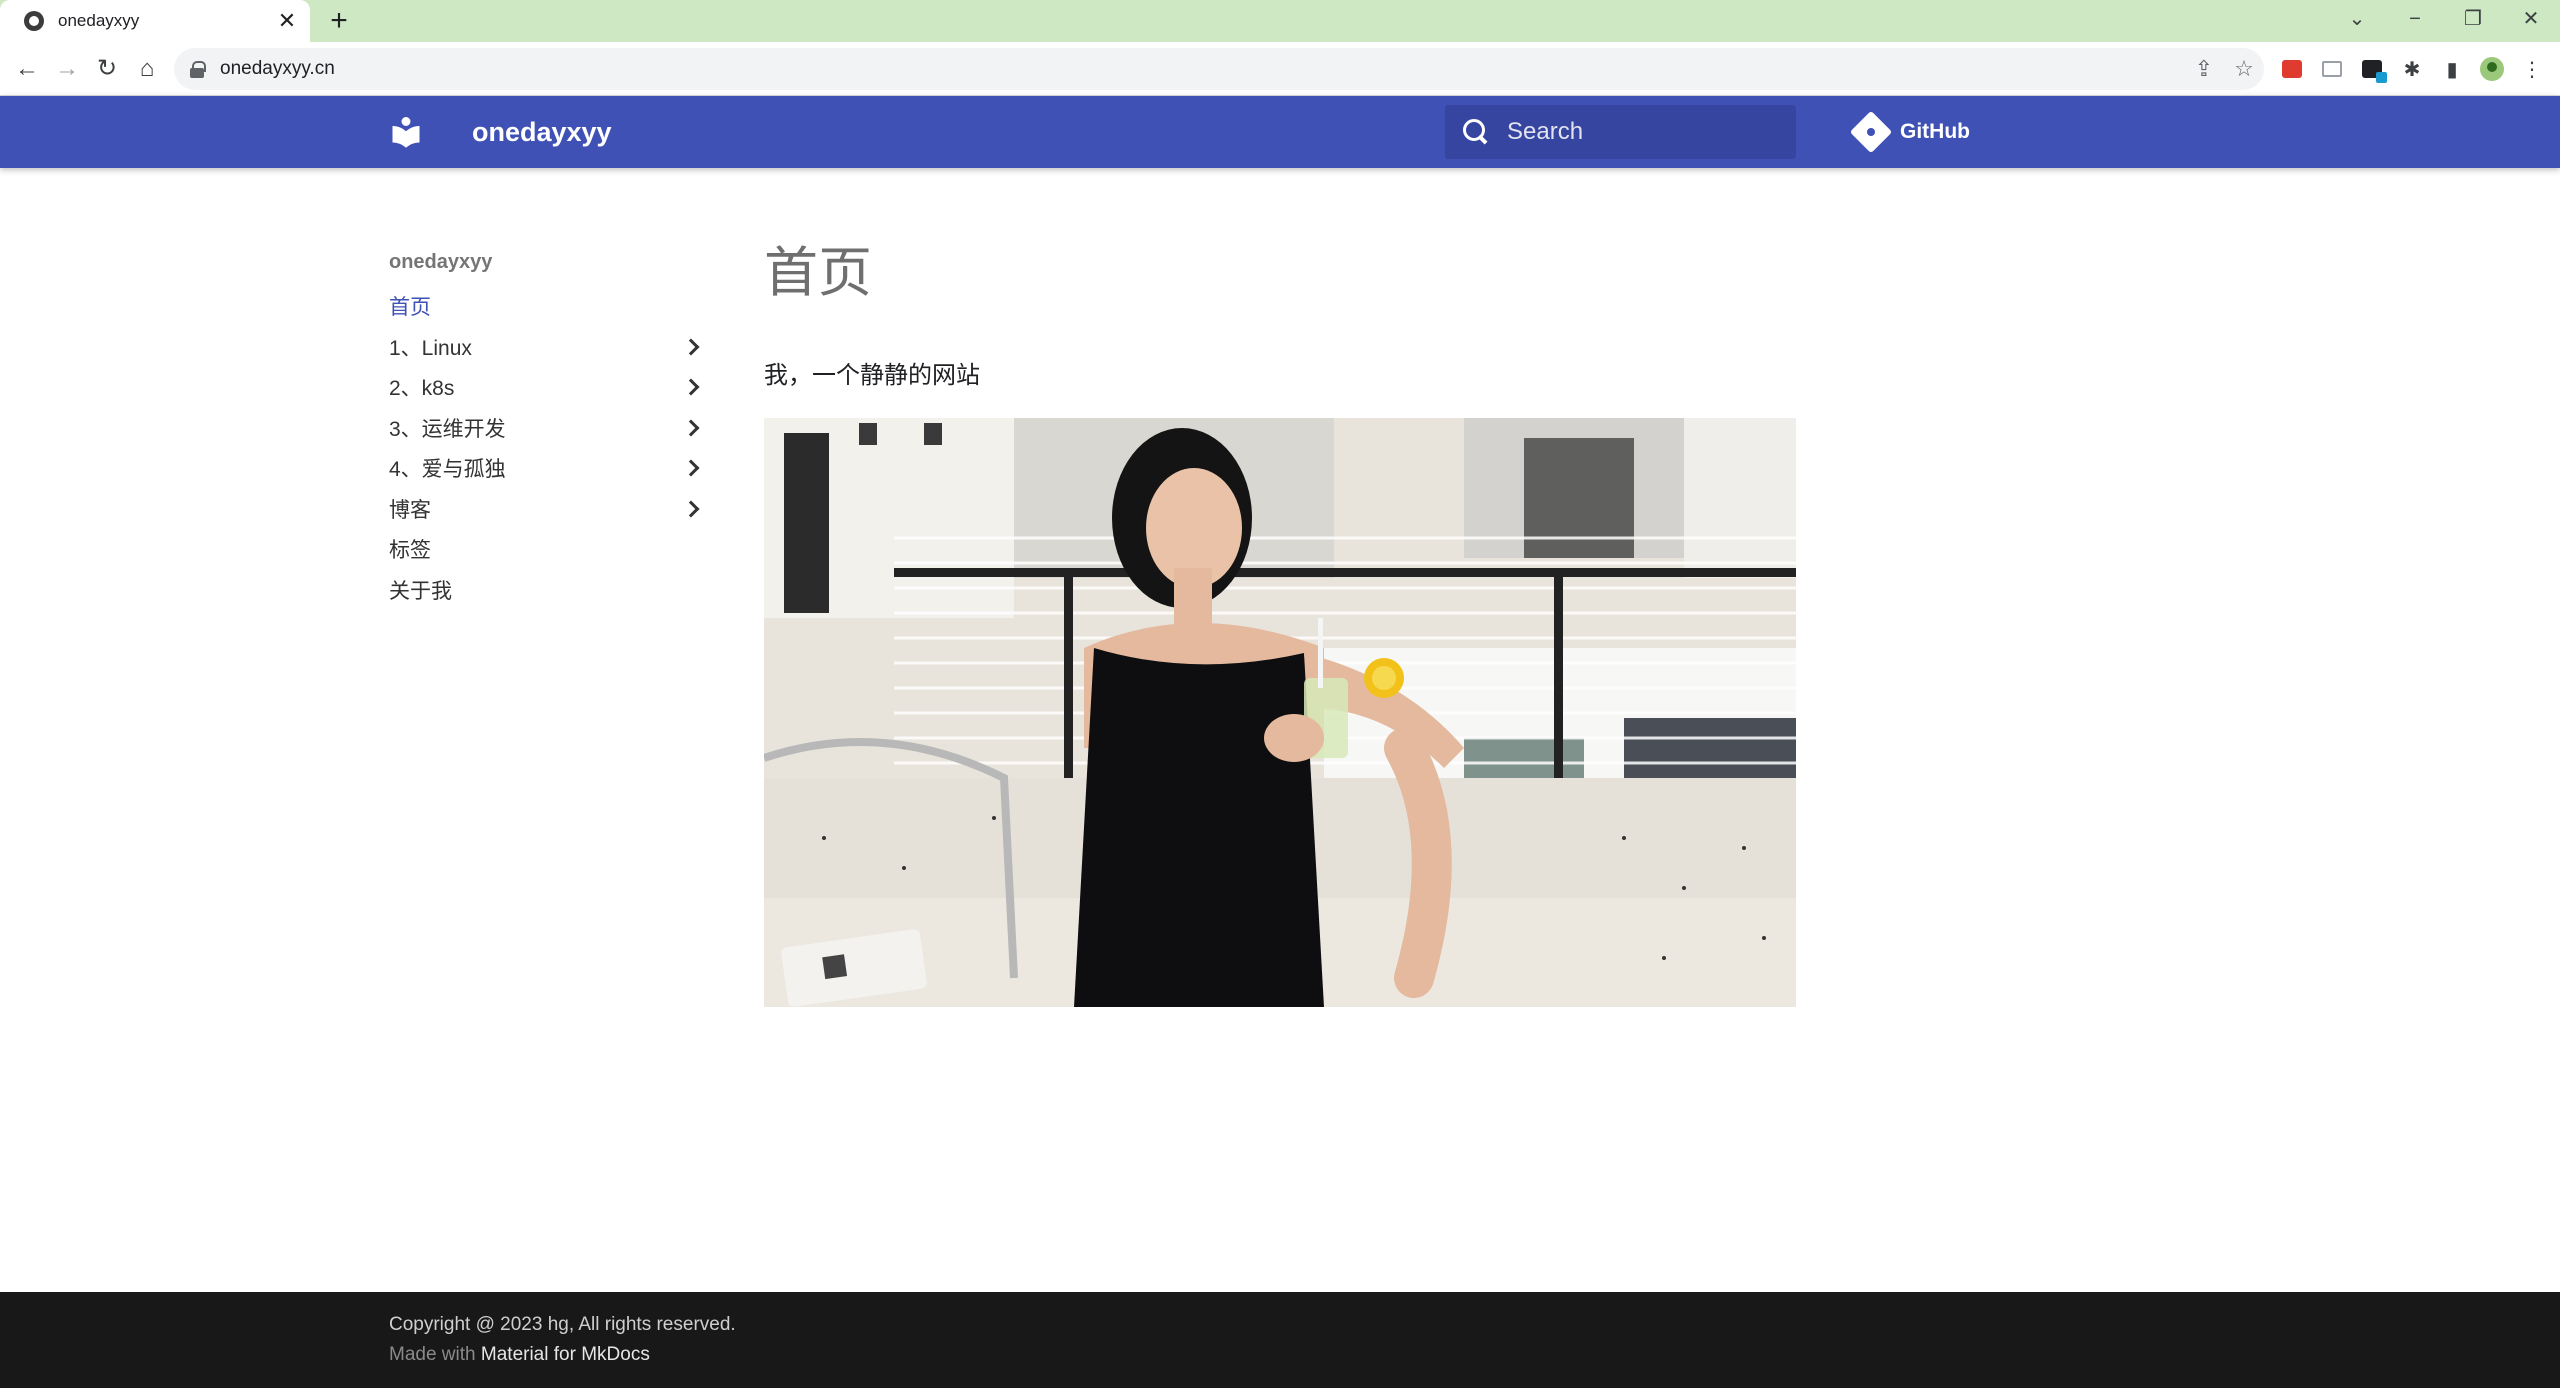  I want to click on sidebar-item-label: 3、运维开发, so click(447, 429).